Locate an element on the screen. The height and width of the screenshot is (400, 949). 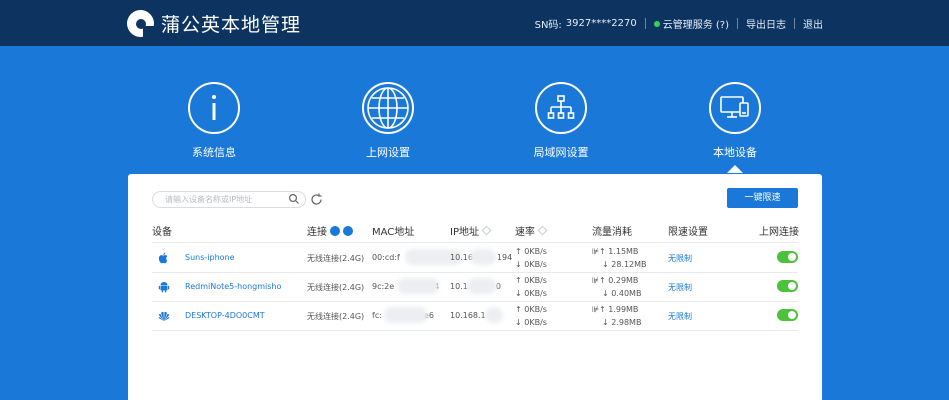
device-name-link: RedmiNote5-hongmisho is located at coordinates (233, 286).